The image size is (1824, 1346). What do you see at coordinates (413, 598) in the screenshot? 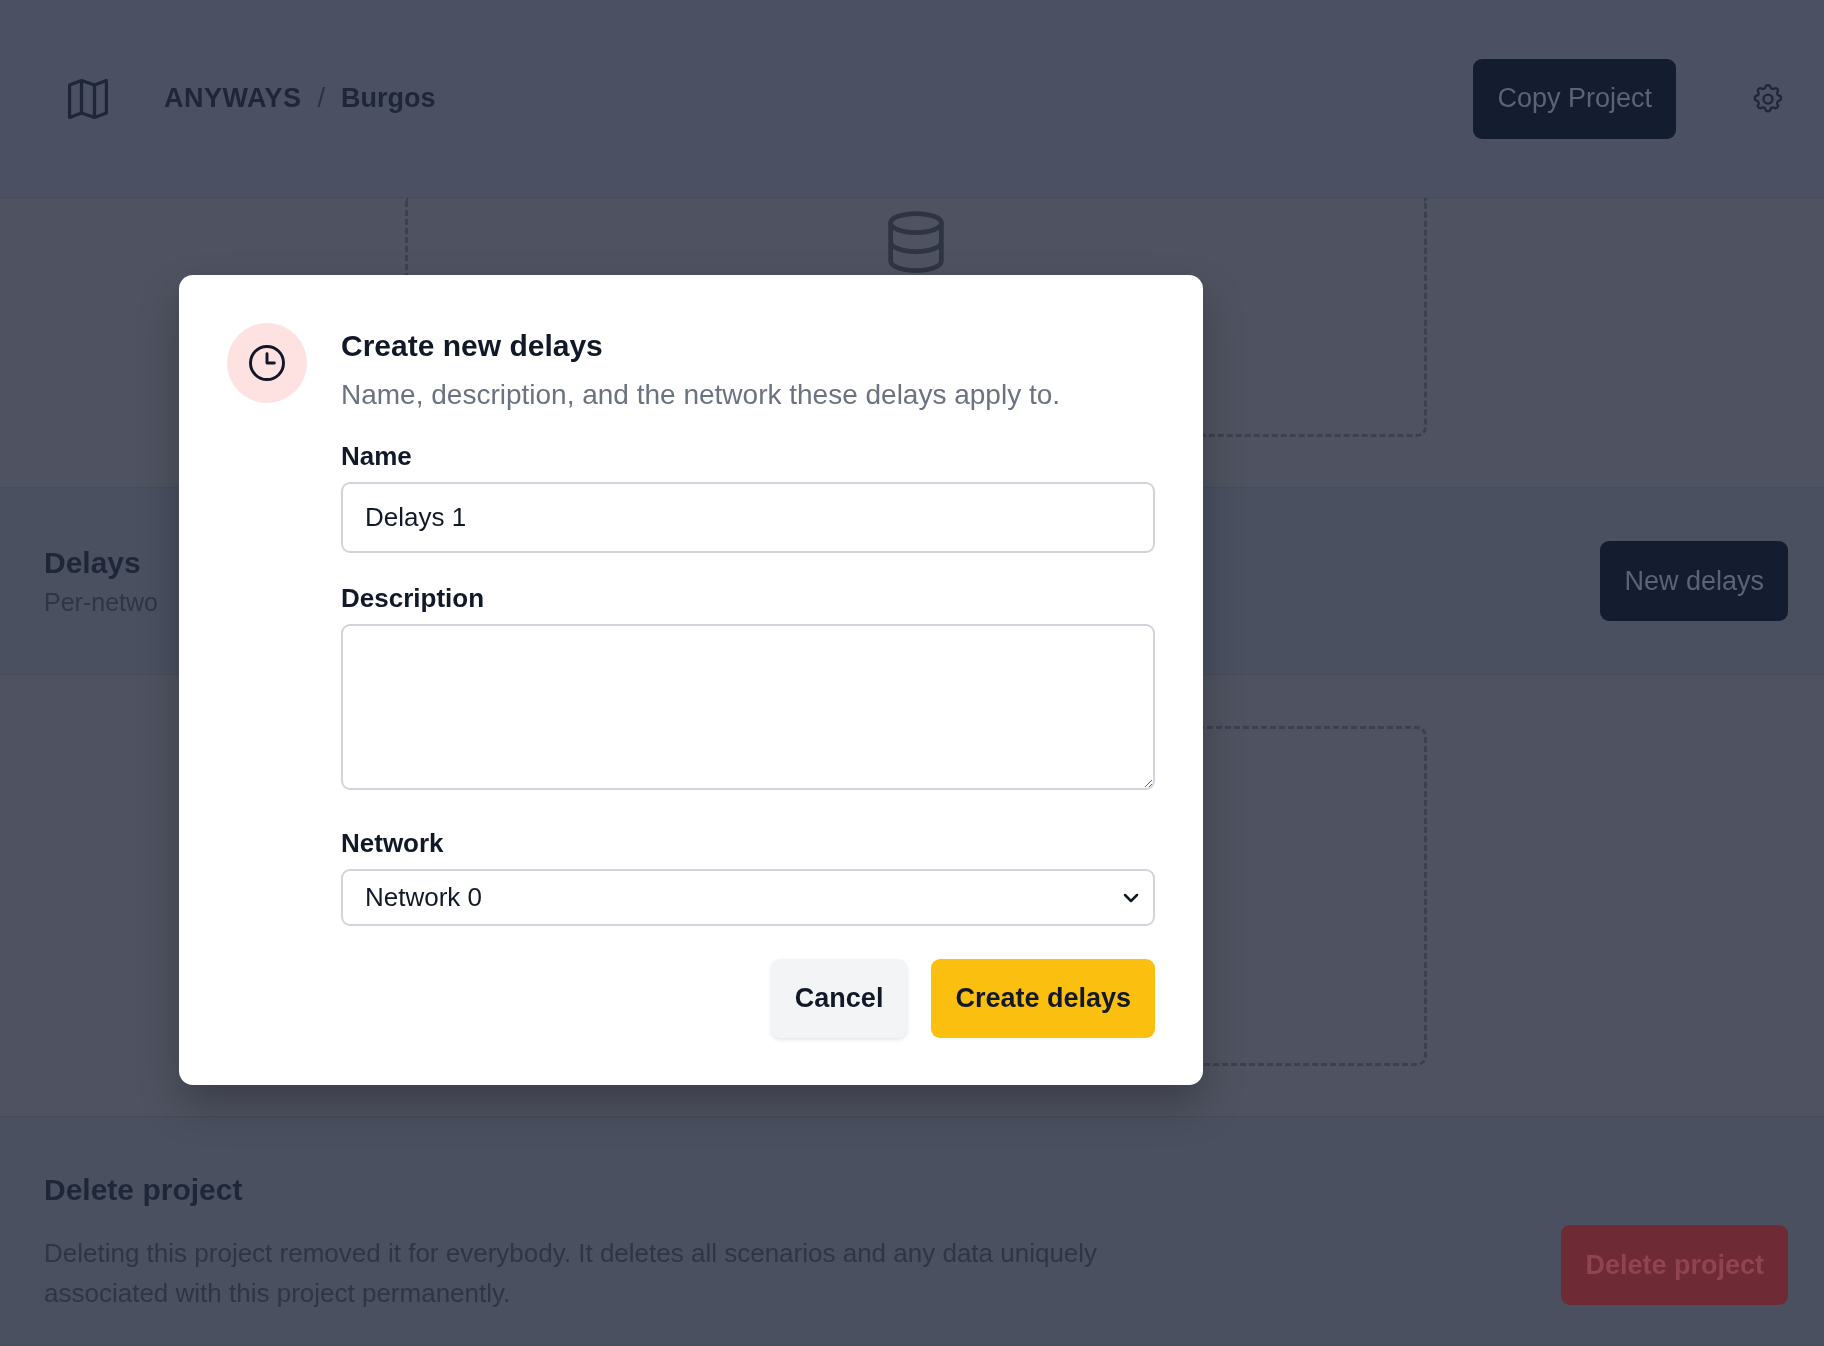
I see `field-label: Description` at bounding box center [413, 598].